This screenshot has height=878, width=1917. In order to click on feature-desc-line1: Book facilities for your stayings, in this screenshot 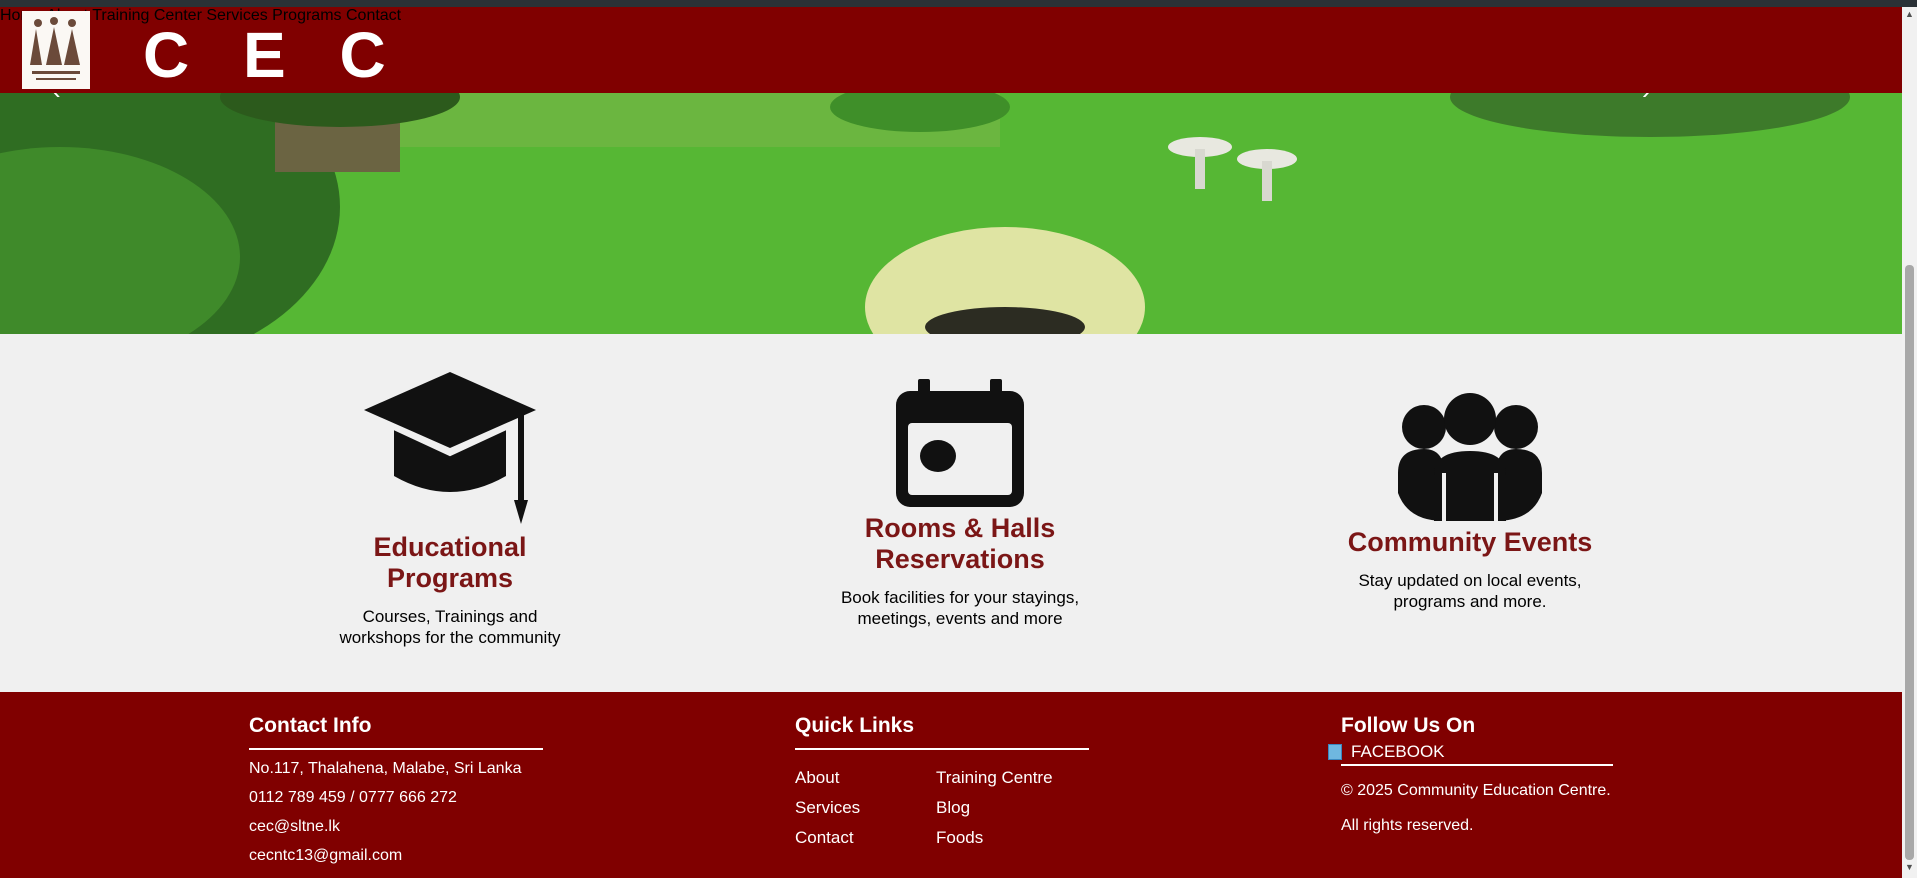, I will do `click(960, 597)`.